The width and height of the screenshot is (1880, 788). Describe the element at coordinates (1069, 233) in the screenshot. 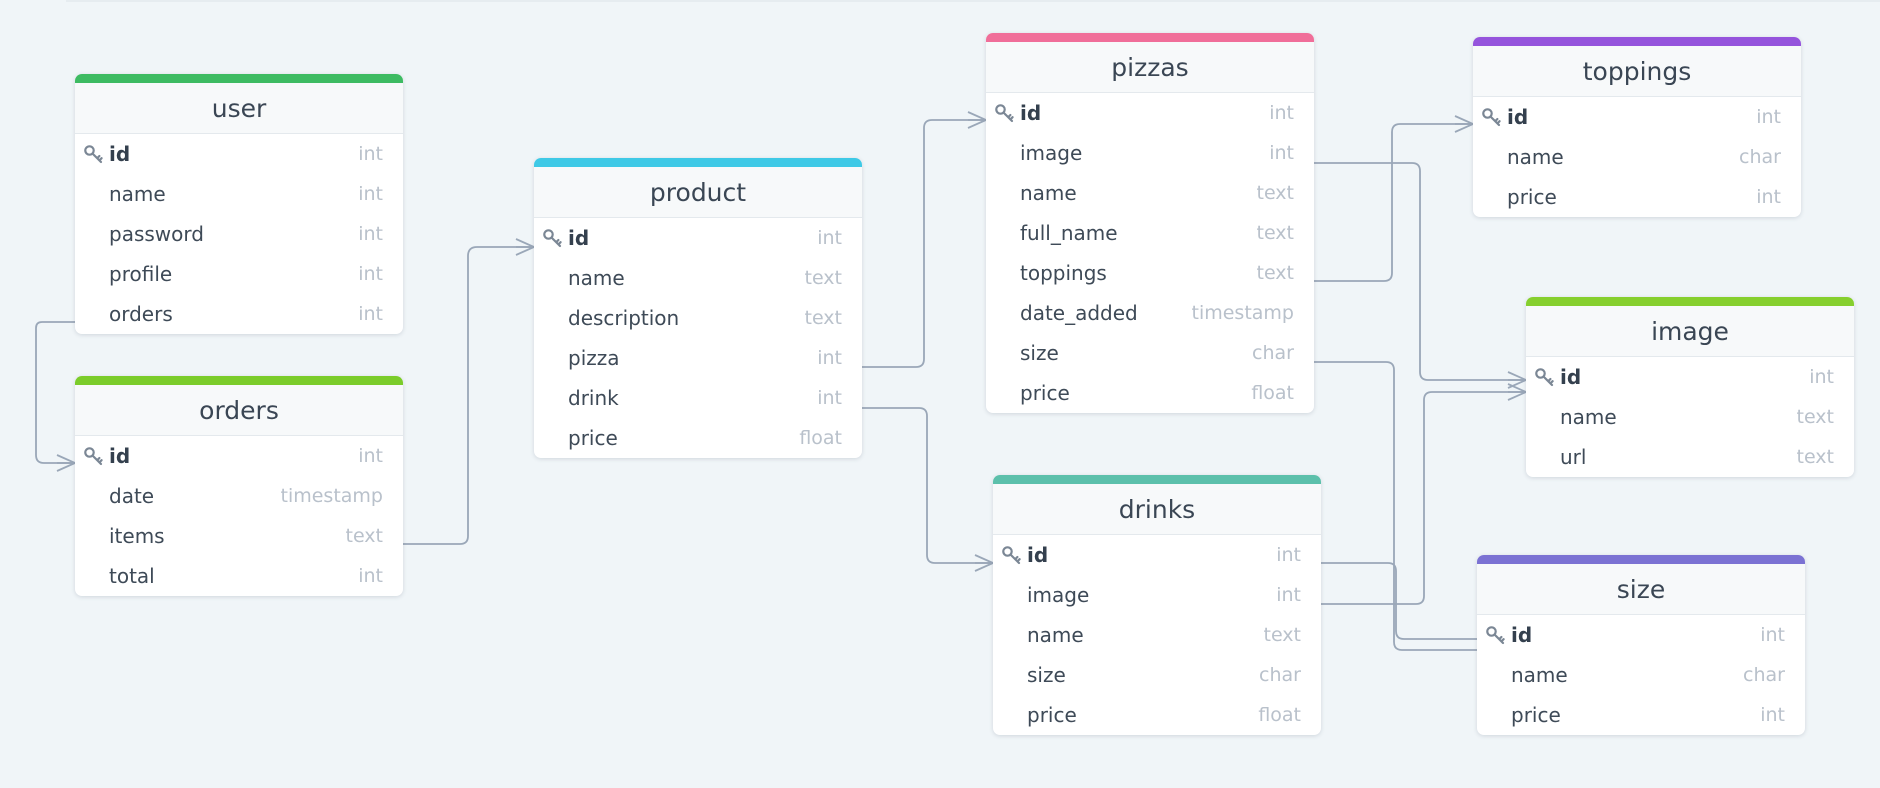

I see `column-name: full_name` at that location.